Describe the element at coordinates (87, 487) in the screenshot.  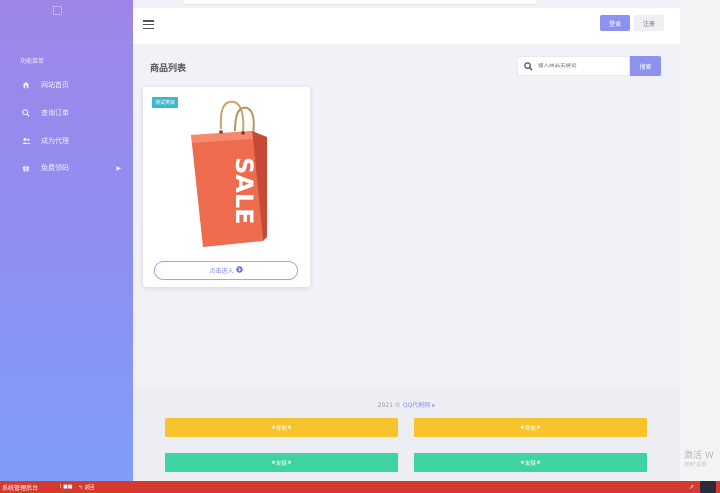
I see `taskbar-back: ↰ 返回` at that location.